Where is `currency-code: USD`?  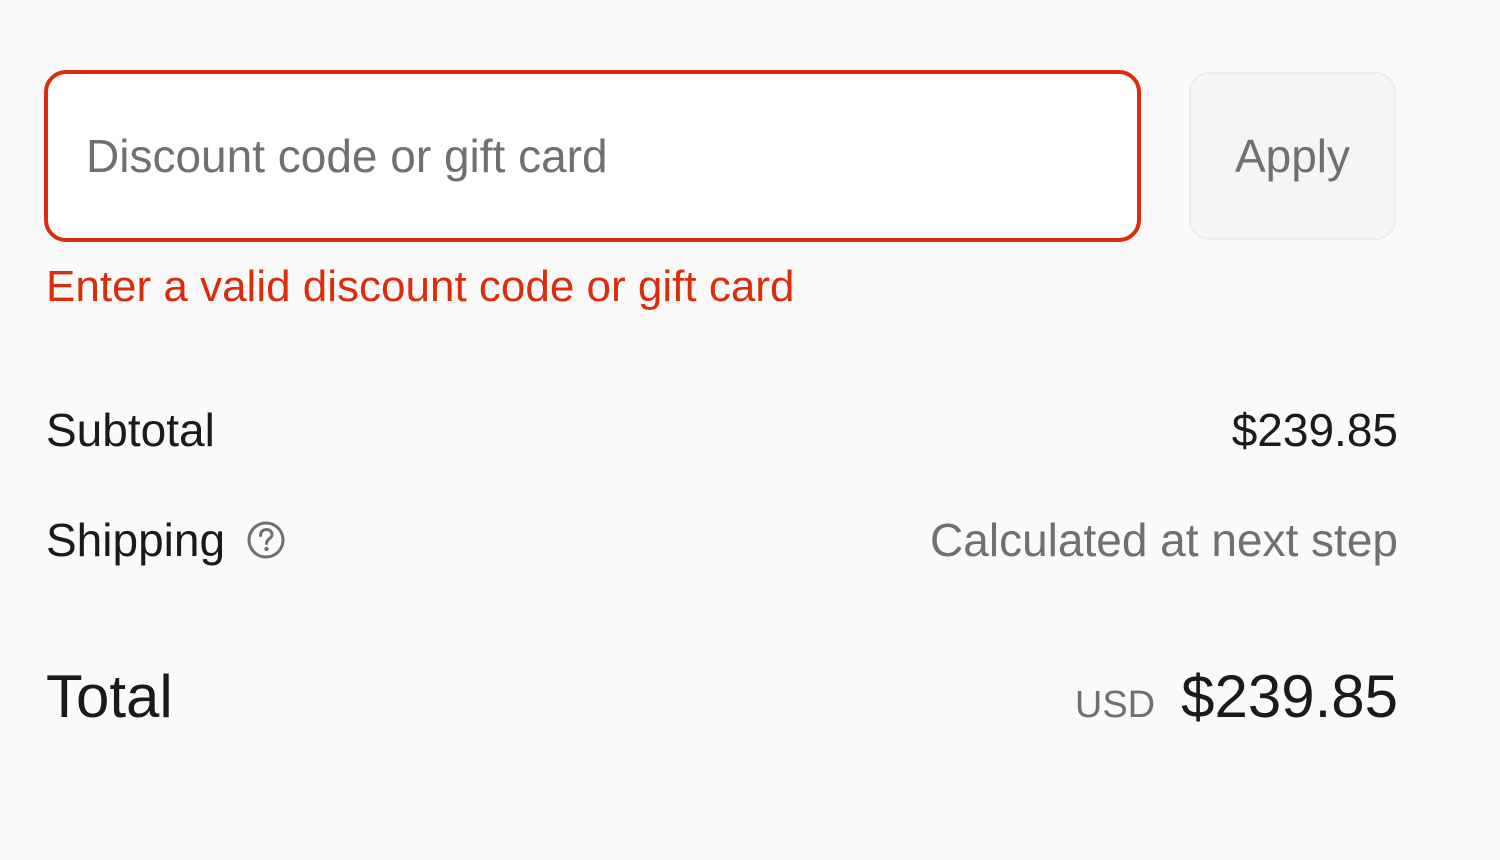 currency-code: USD is located at coordinates (1115, 704).